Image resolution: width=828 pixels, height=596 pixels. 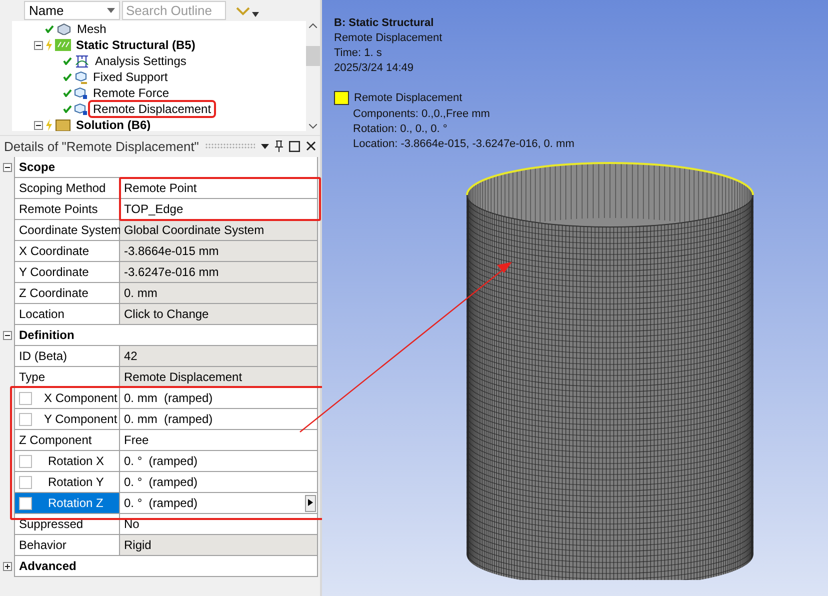 What do you see at coordinates (80, 419) in the screenshot?
I see `property-label: Y Component` at bounding box center [80, 419].